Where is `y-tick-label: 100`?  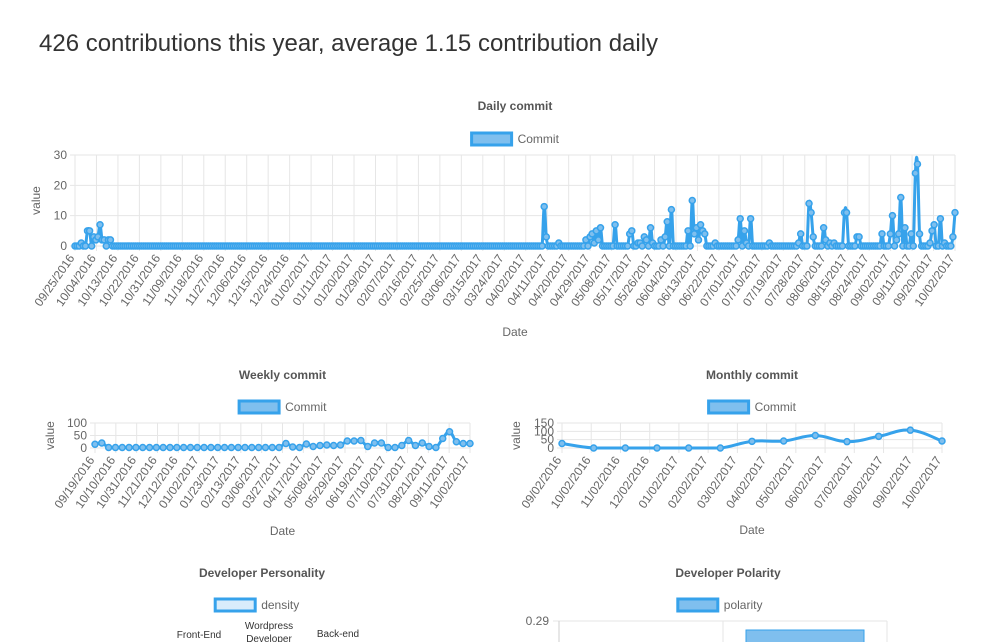 y-tick-label: 100 is located at coordinates (77, 423).